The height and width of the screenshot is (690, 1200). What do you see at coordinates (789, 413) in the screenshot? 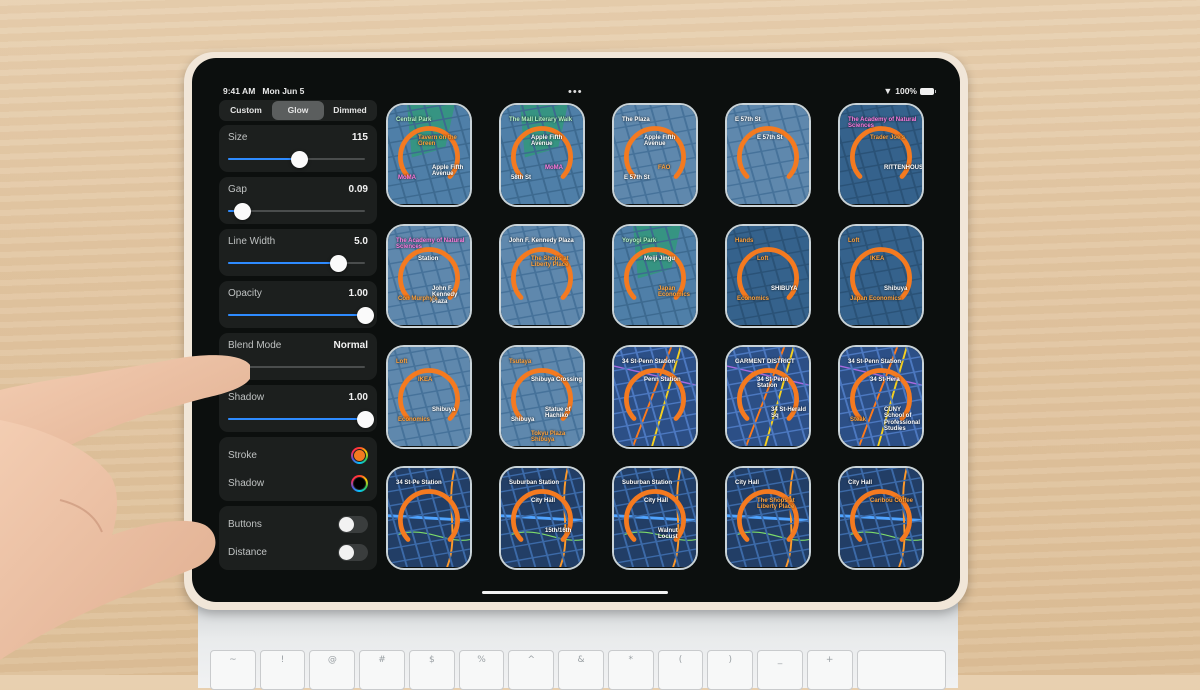
I see `map-label: 34 St-Herald Sq` at bounding box center [789, 413].